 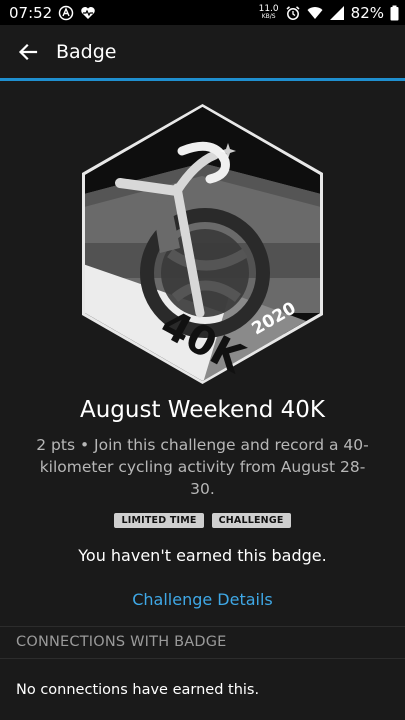 What do you see at coordinates (293, 13) in the screenshot?
I see `alarm-icon` at bounding box center [293, 13].